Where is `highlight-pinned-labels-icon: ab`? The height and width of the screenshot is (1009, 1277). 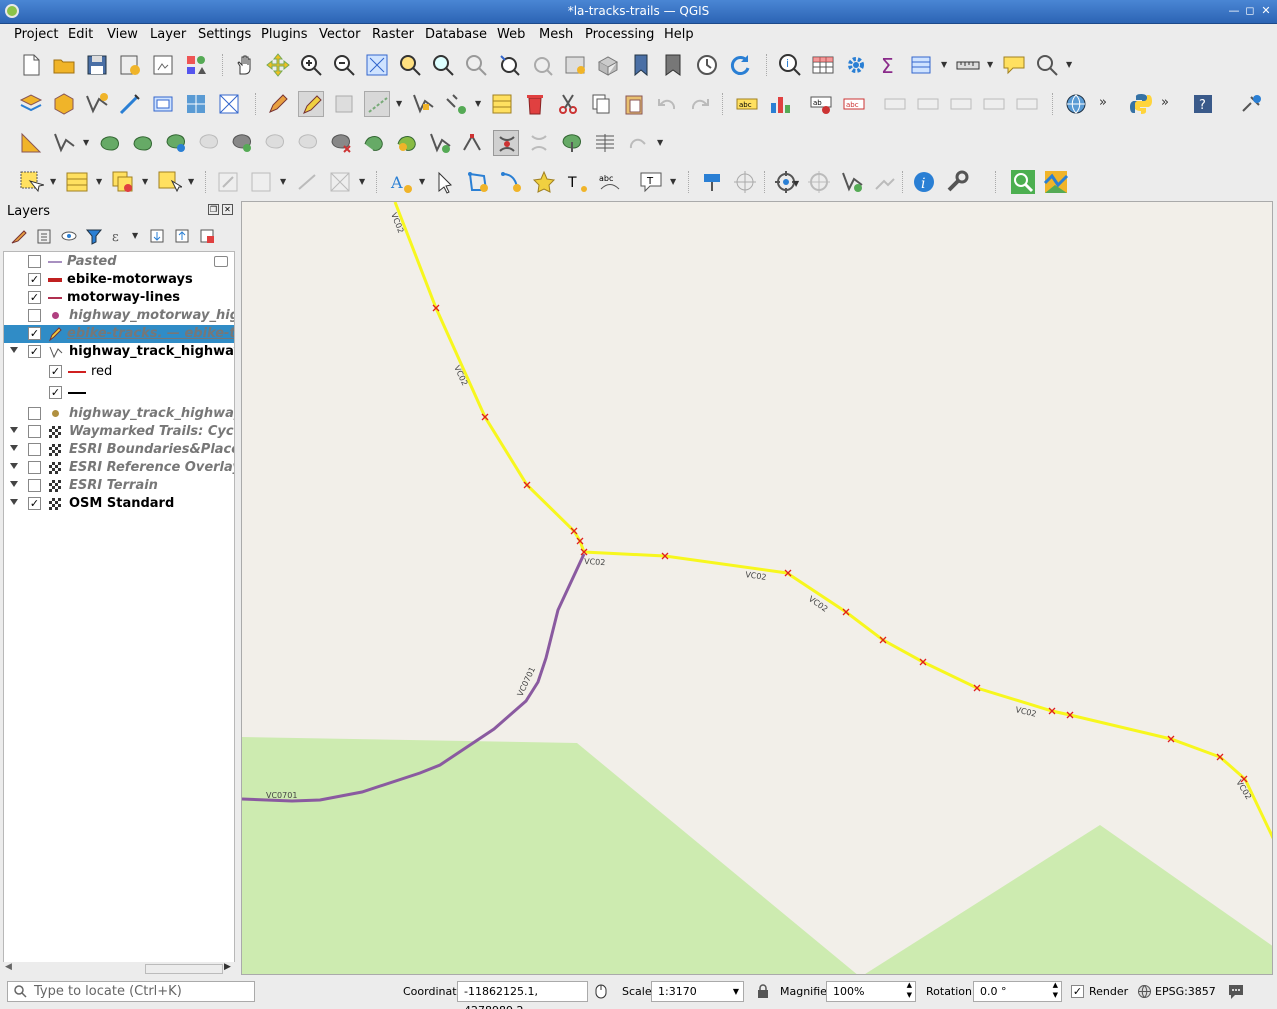 highlight-pinned-labels-icon: ab is located at coordinates (821, 104).